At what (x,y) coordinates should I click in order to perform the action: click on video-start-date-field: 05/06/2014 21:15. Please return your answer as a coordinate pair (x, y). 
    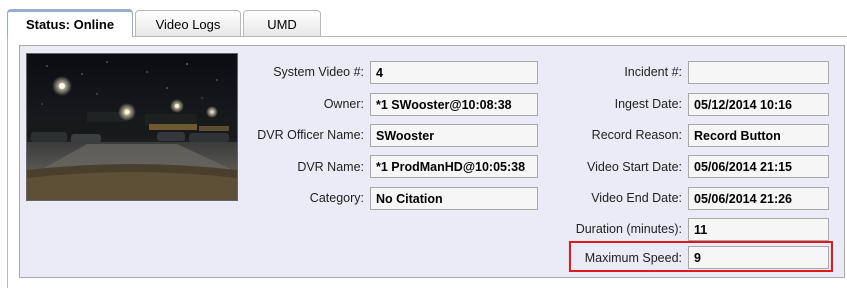
    Looking at the image, I should click on (758, 166).